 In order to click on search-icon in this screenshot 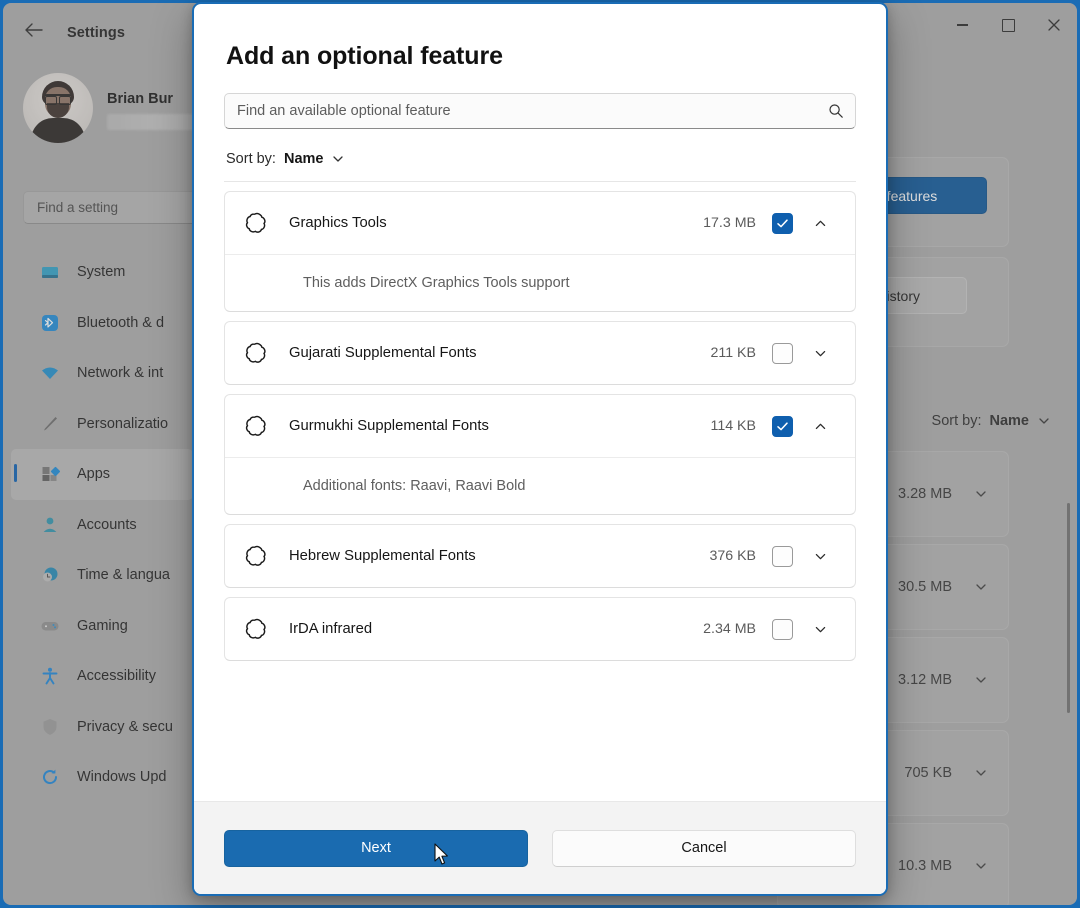, I will do `click(836, 111)`.